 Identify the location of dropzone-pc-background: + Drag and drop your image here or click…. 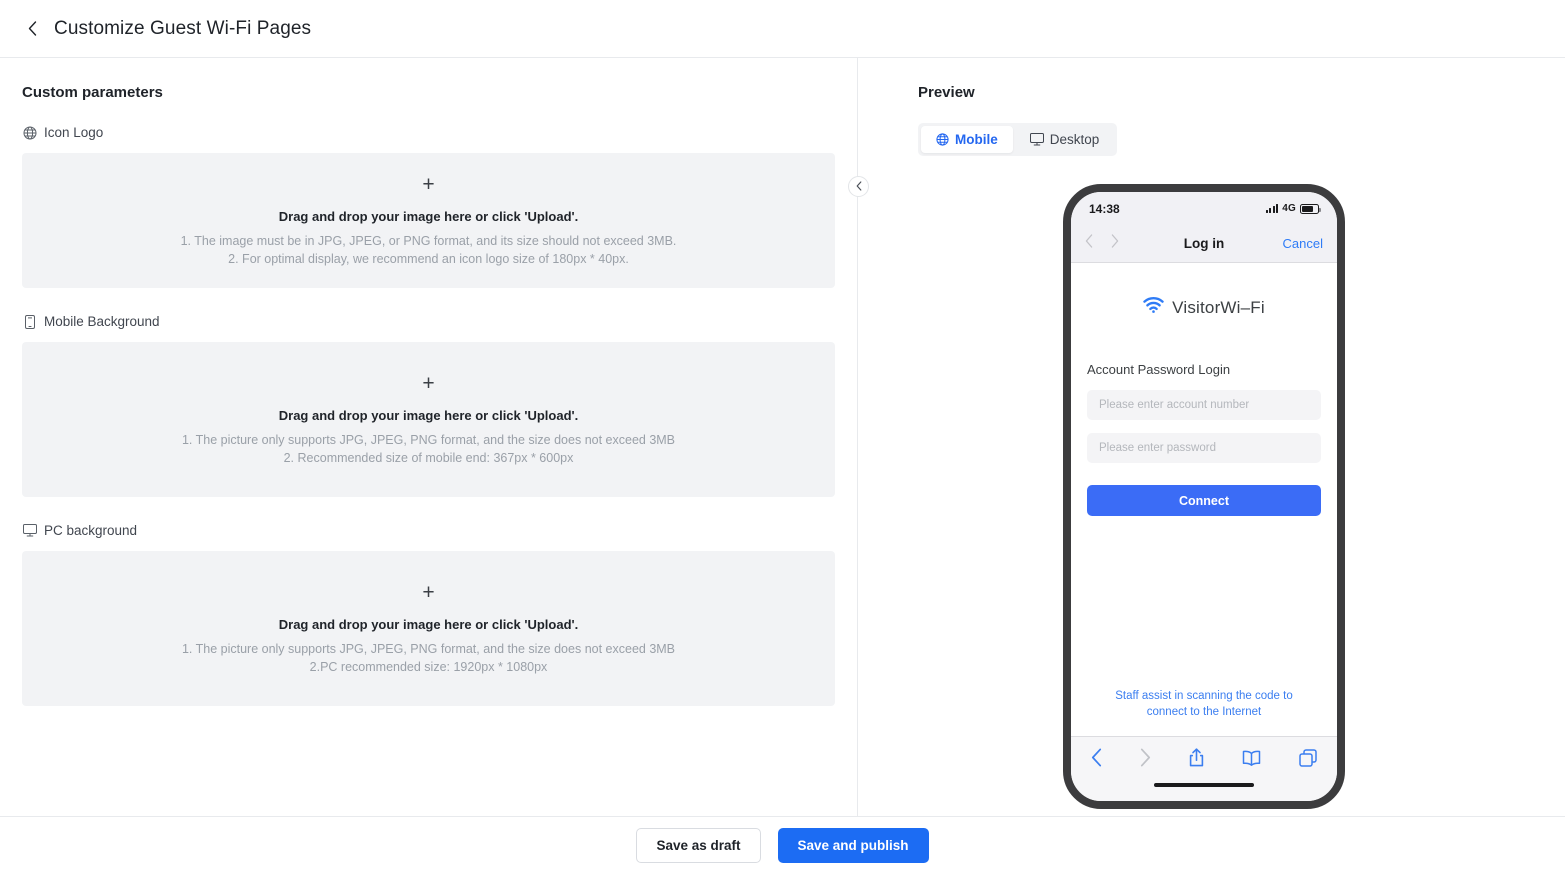
(428, 628).